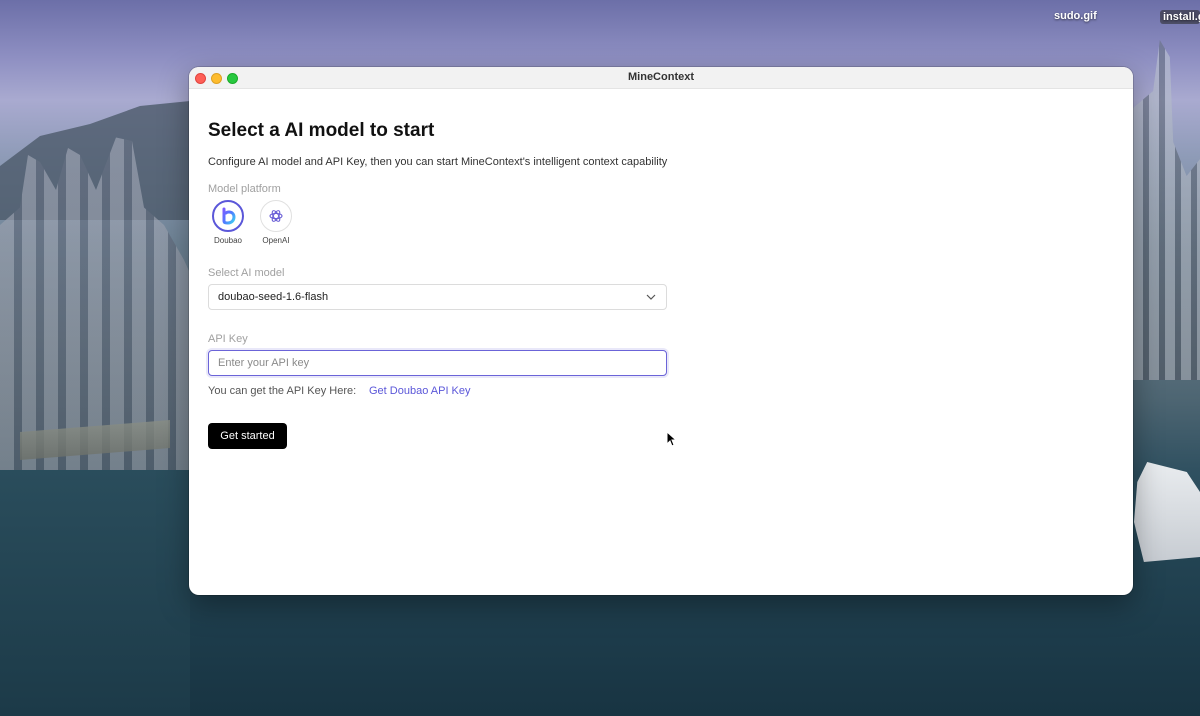 The height and width of the screenshot is (716, 1200). I want to click on api-key-input, so click(437, 363).